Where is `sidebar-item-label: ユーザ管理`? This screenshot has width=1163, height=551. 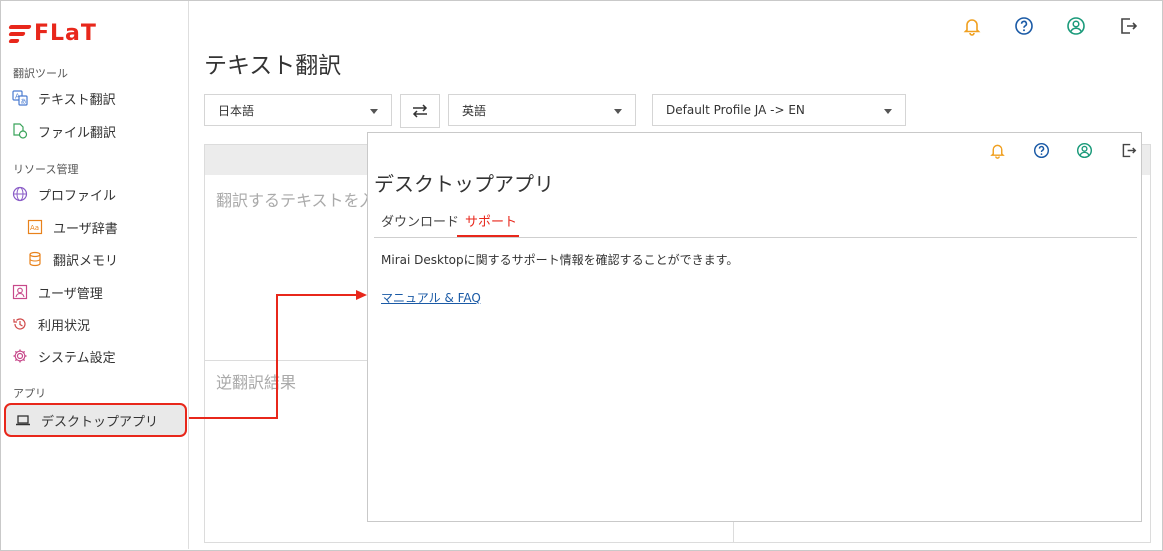 sidebar-item-label: ユーザ管理 is located at coordinates (70, 294).